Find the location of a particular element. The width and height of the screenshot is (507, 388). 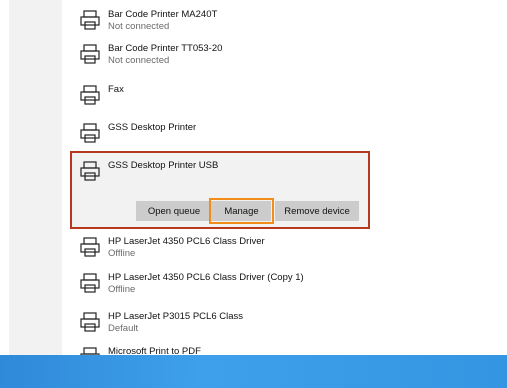

printer-name: HP LaserJet 4350 PCL6 Class Driver is located at coordinates (186, 241).